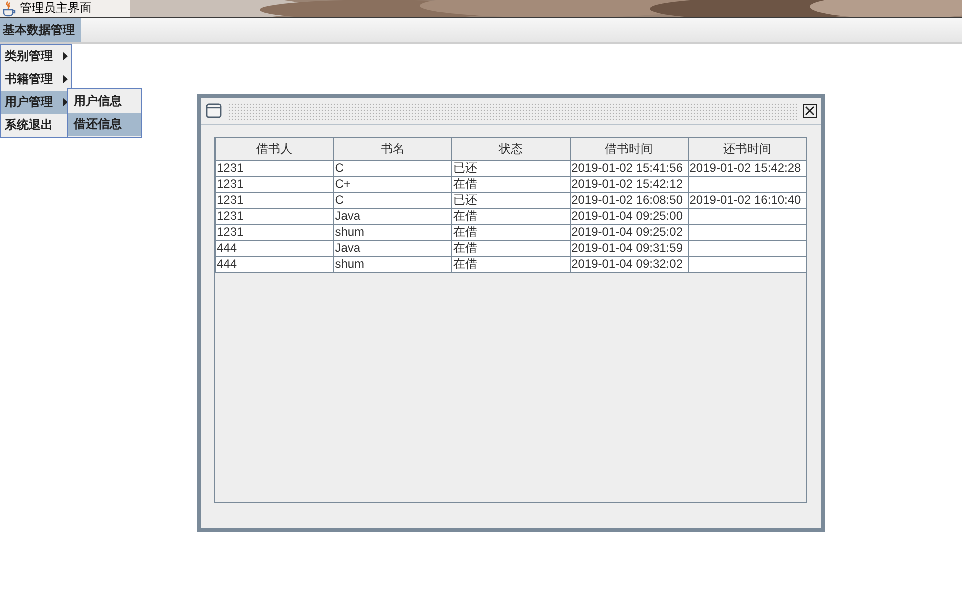 The image size is (962, 604). What do you see at coordinates (40, 30) in the screenshot?
I see `menu-bar-item: 基本数据管理` at bounding box center [40, 30].